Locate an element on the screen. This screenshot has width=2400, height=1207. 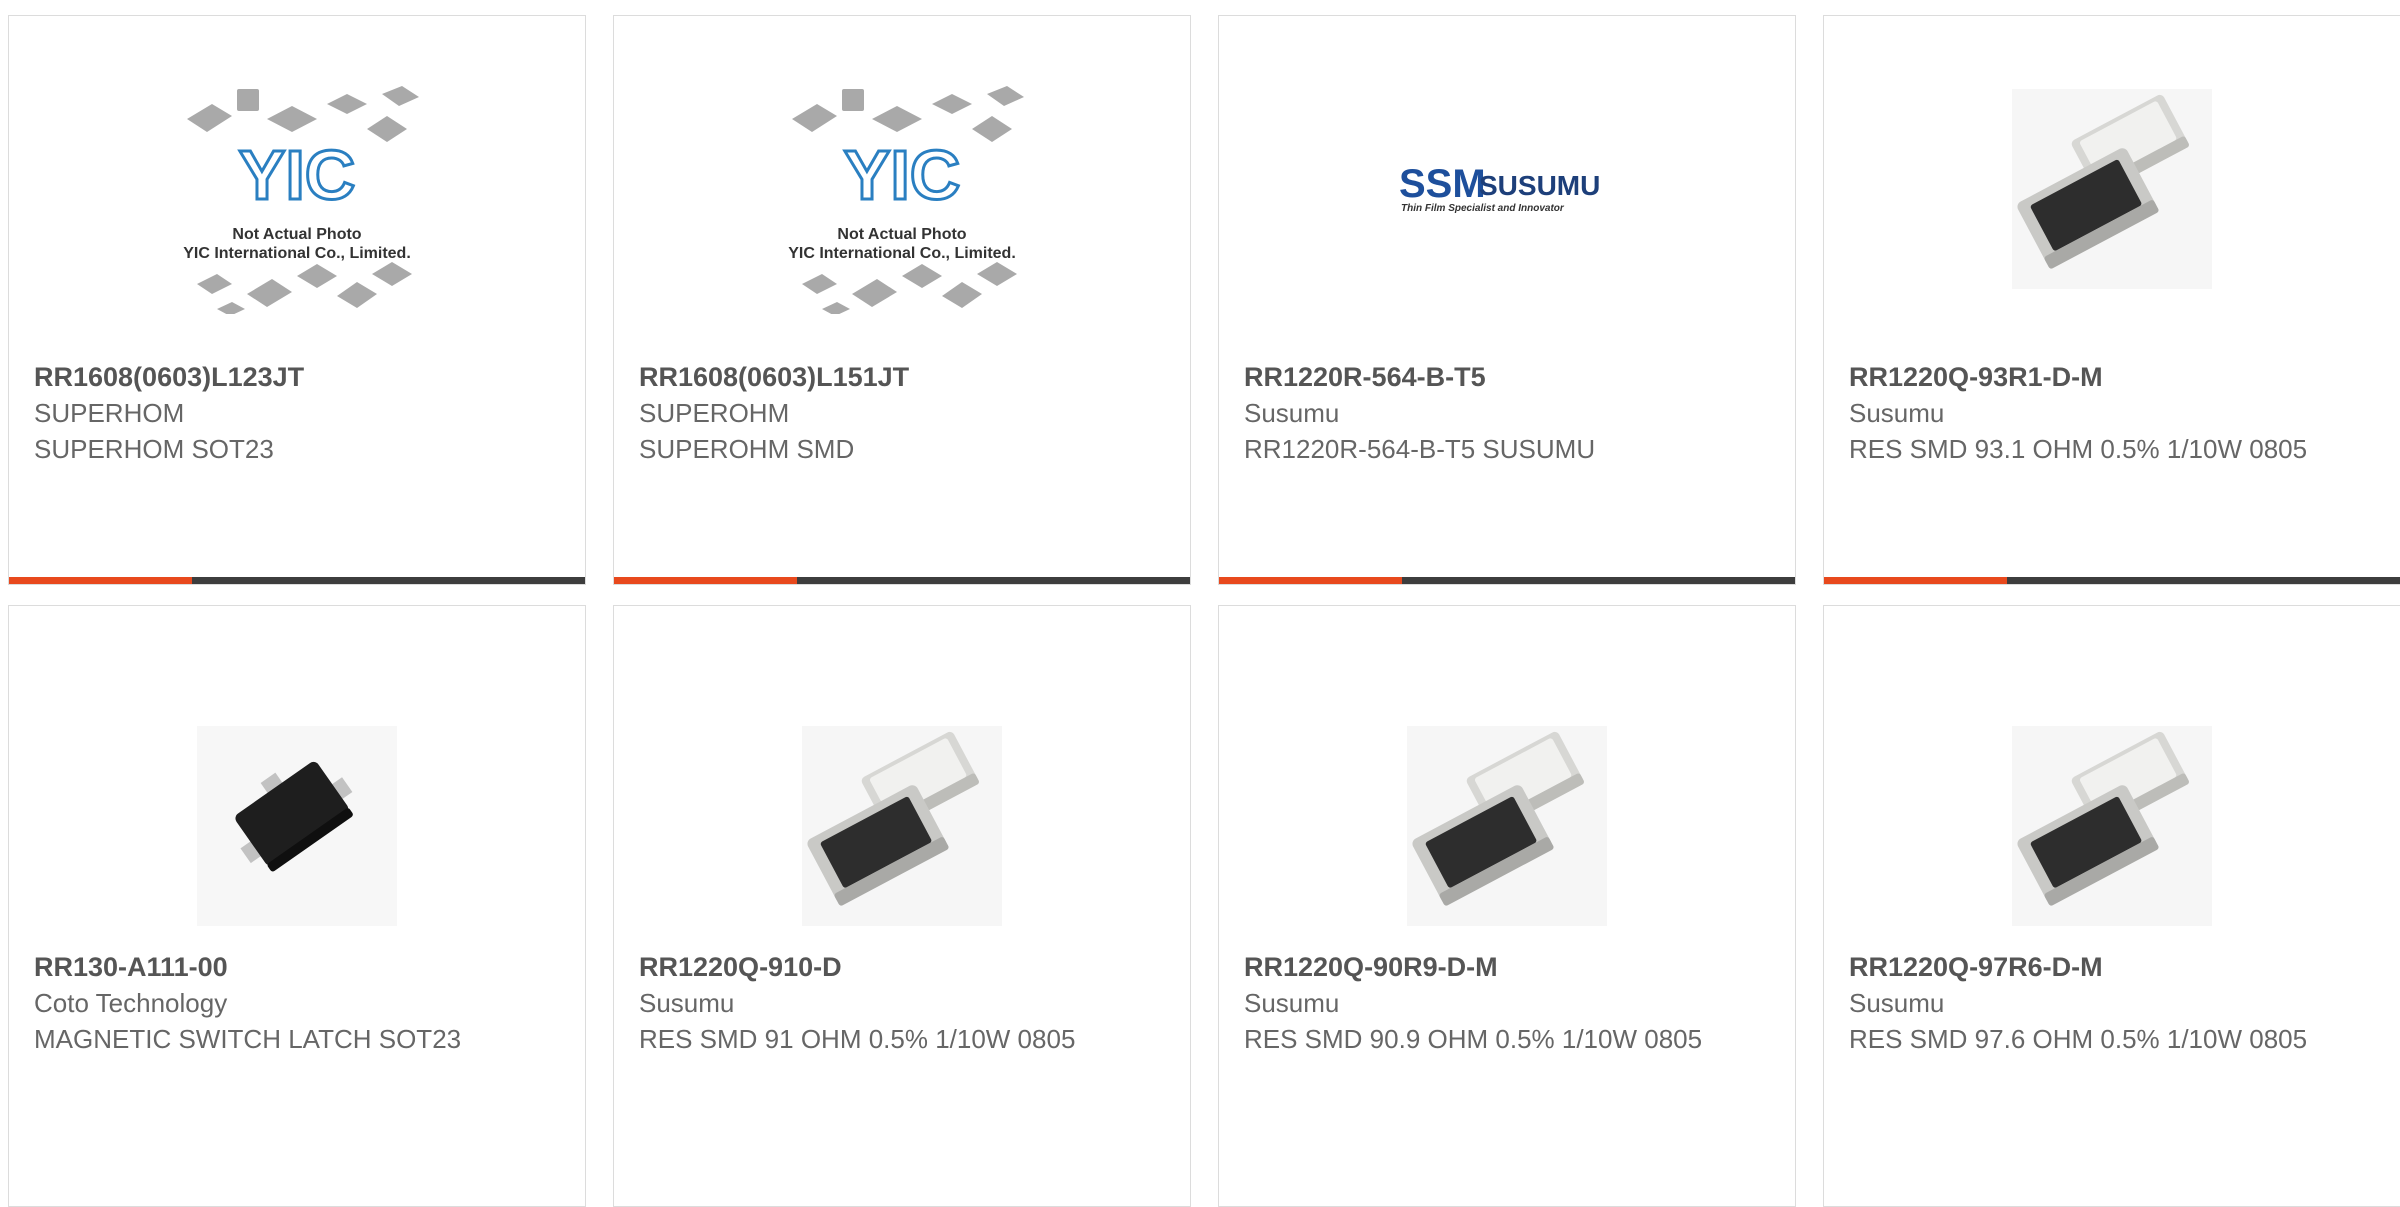
description: RR1220R-564-B-T5 SUSUMU is located at coordinates (1420, 449).